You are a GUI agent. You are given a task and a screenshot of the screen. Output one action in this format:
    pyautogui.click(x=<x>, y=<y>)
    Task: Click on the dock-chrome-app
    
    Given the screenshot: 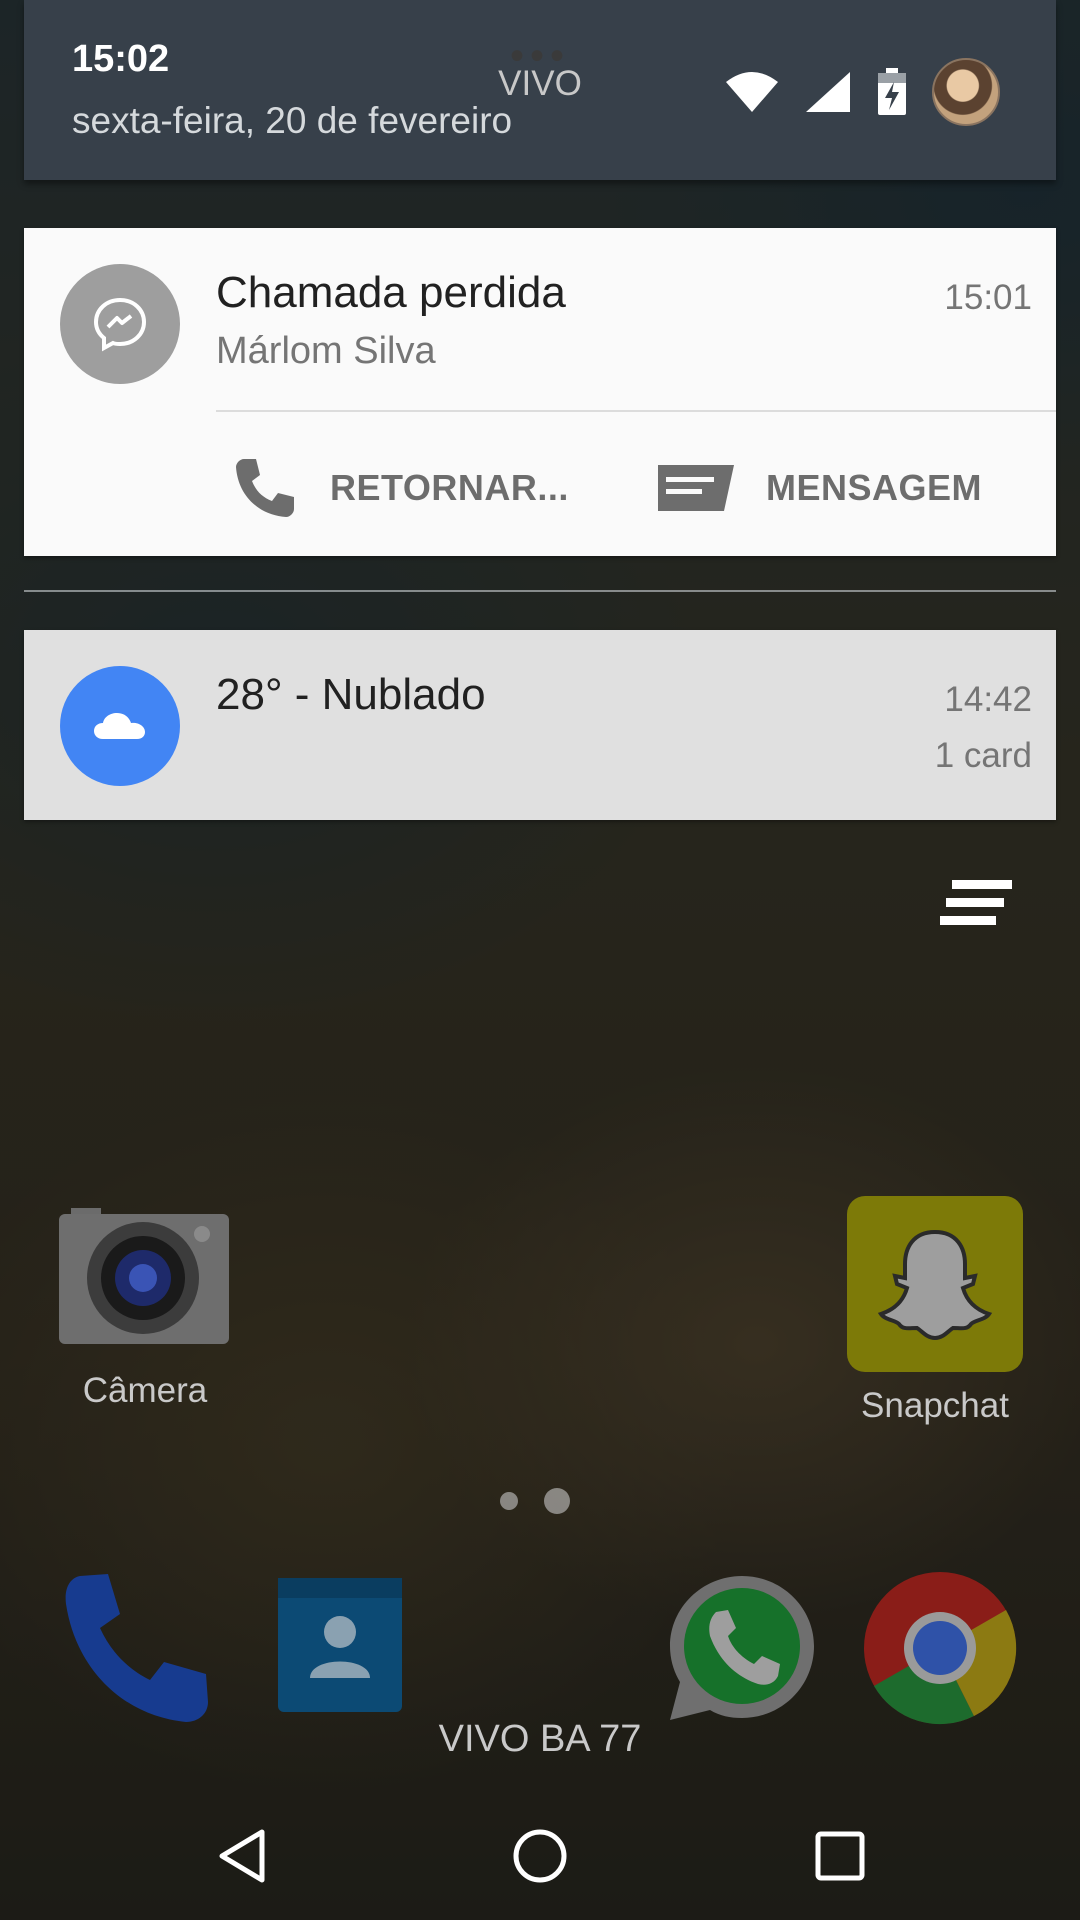 What is the action you would take?
    pyautogui.click(x=940, y=1650)
    